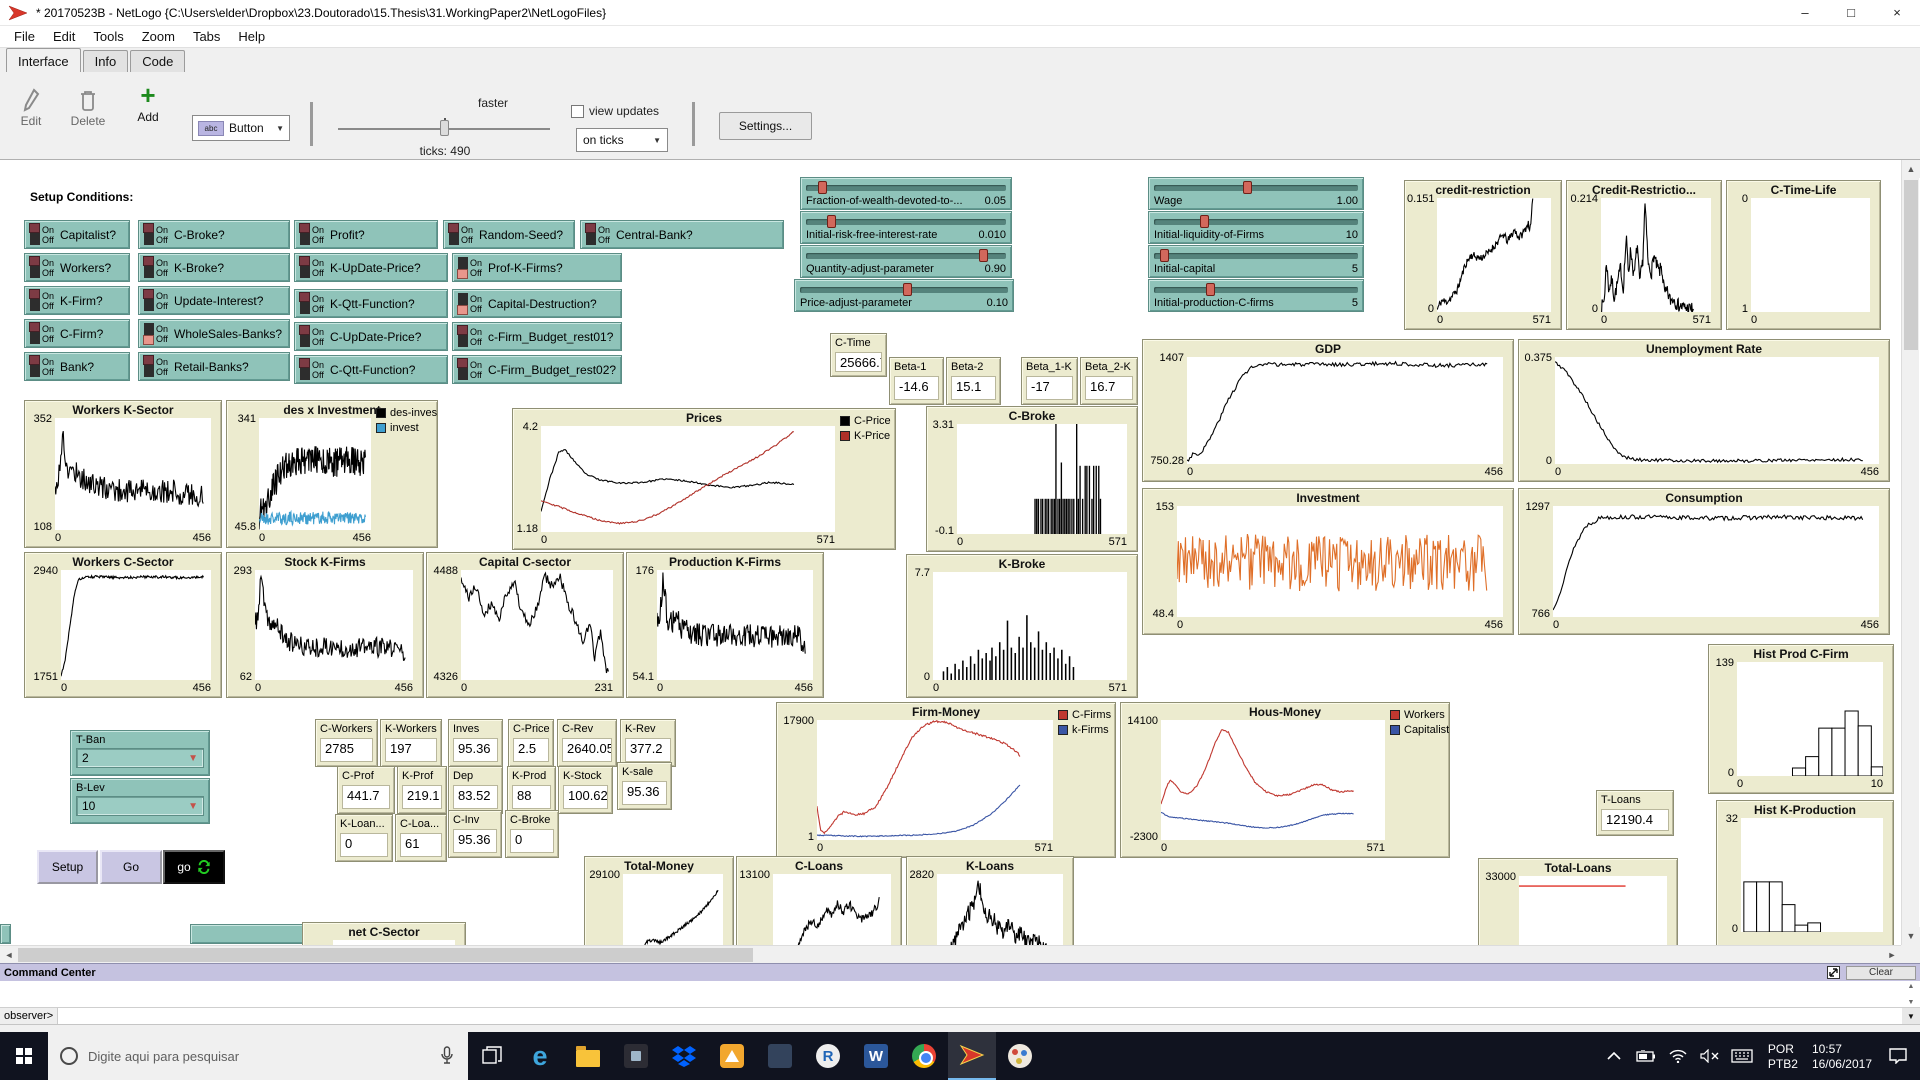 The image size is (1920, 1080). Describe the element at coordinates (492, 1056) in the screenshot. I see `task-view-button` at that location.